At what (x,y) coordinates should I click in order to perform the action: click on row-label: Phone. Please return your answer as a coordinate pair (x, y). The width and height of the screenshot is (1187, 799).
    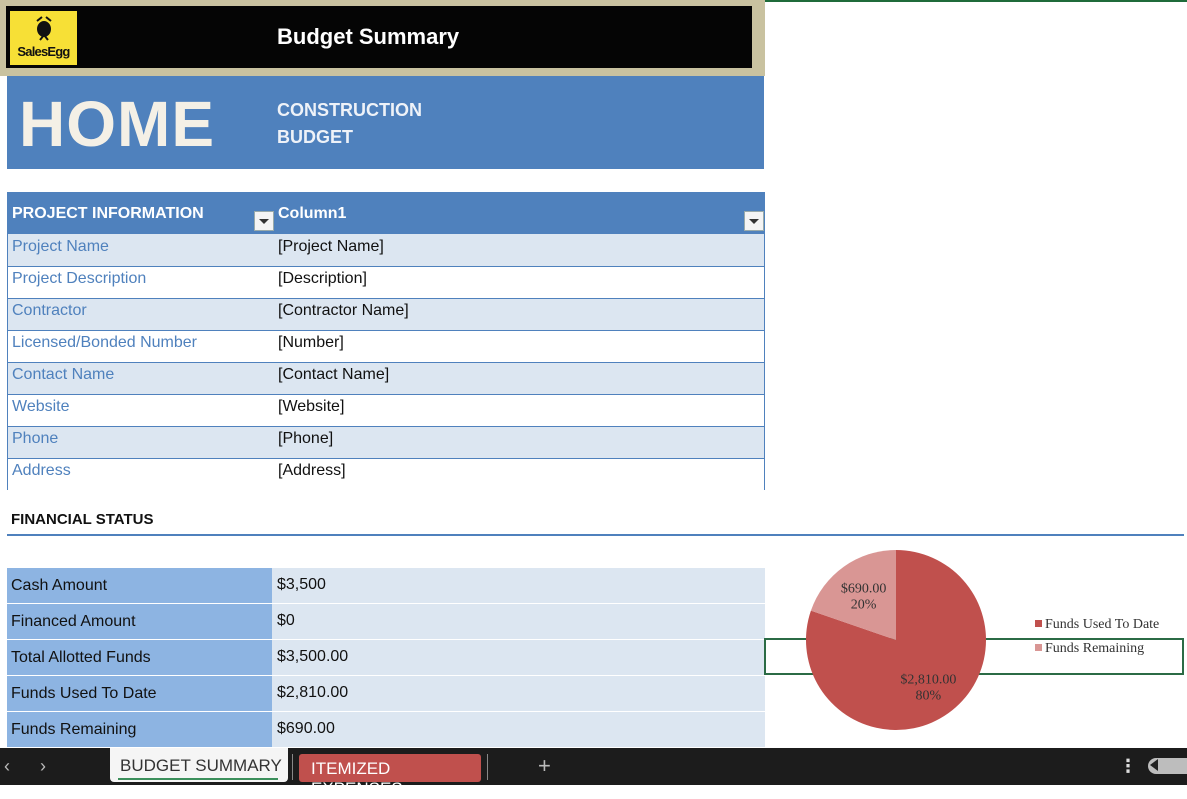
    Looking at the image, I should click on (35, 438).